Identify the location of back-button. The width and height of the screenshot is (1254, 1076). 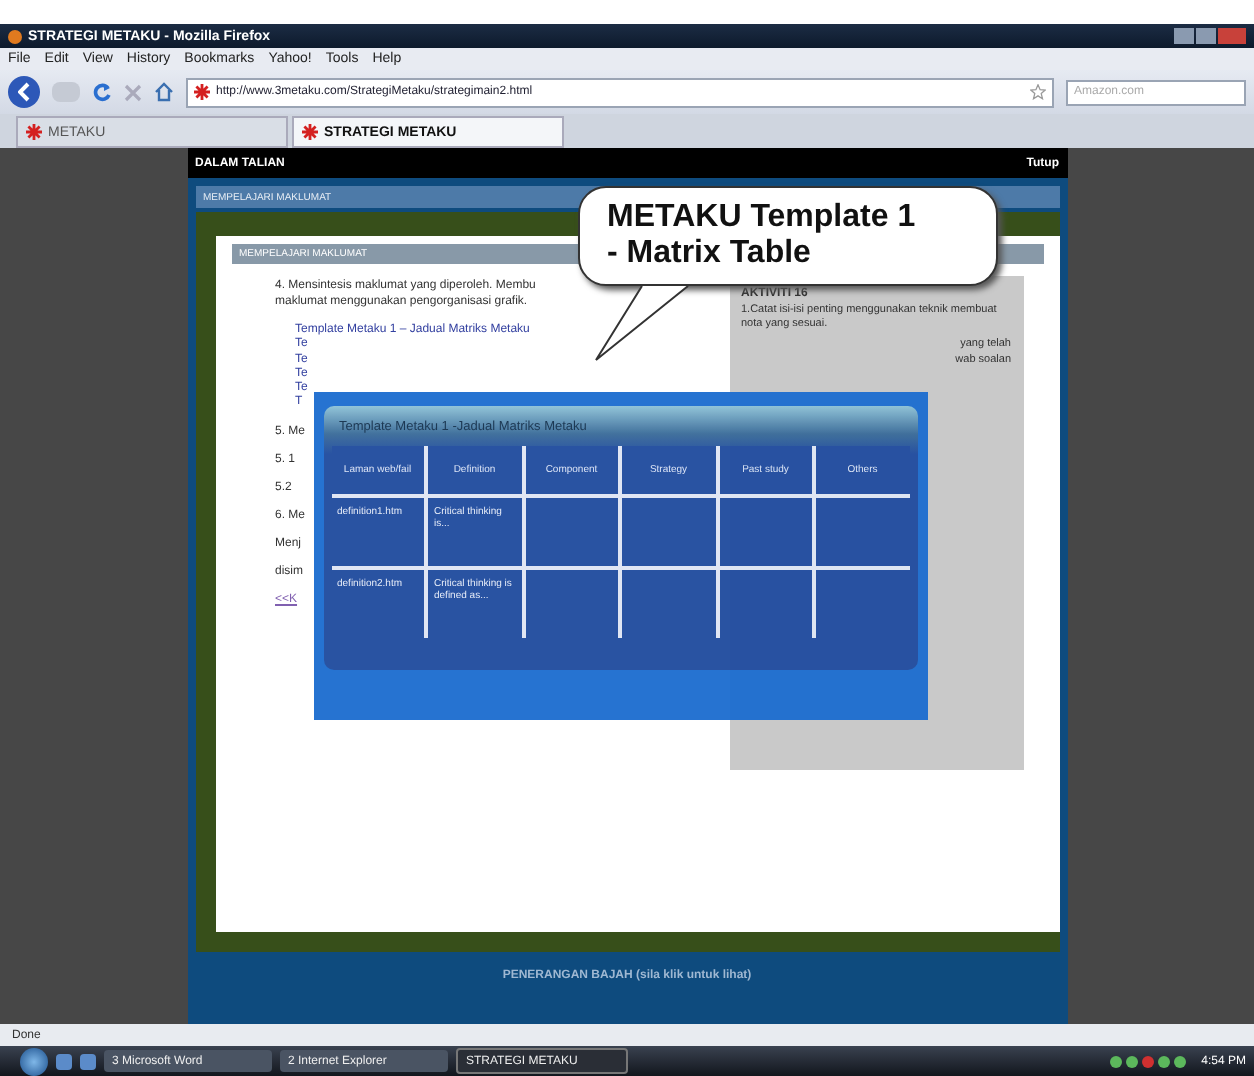
(24, 92).